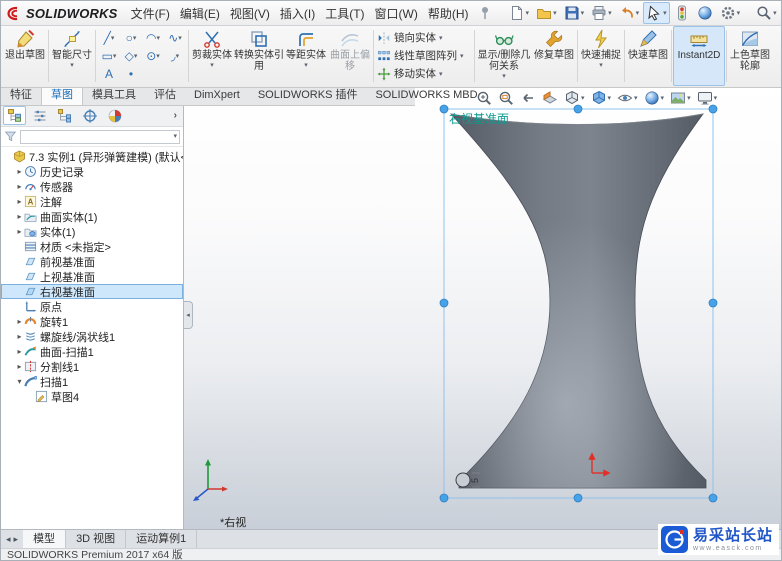  I want to click on tree-item-surface-bodies: ▸ 曲面实体(1), so click(92, 216).